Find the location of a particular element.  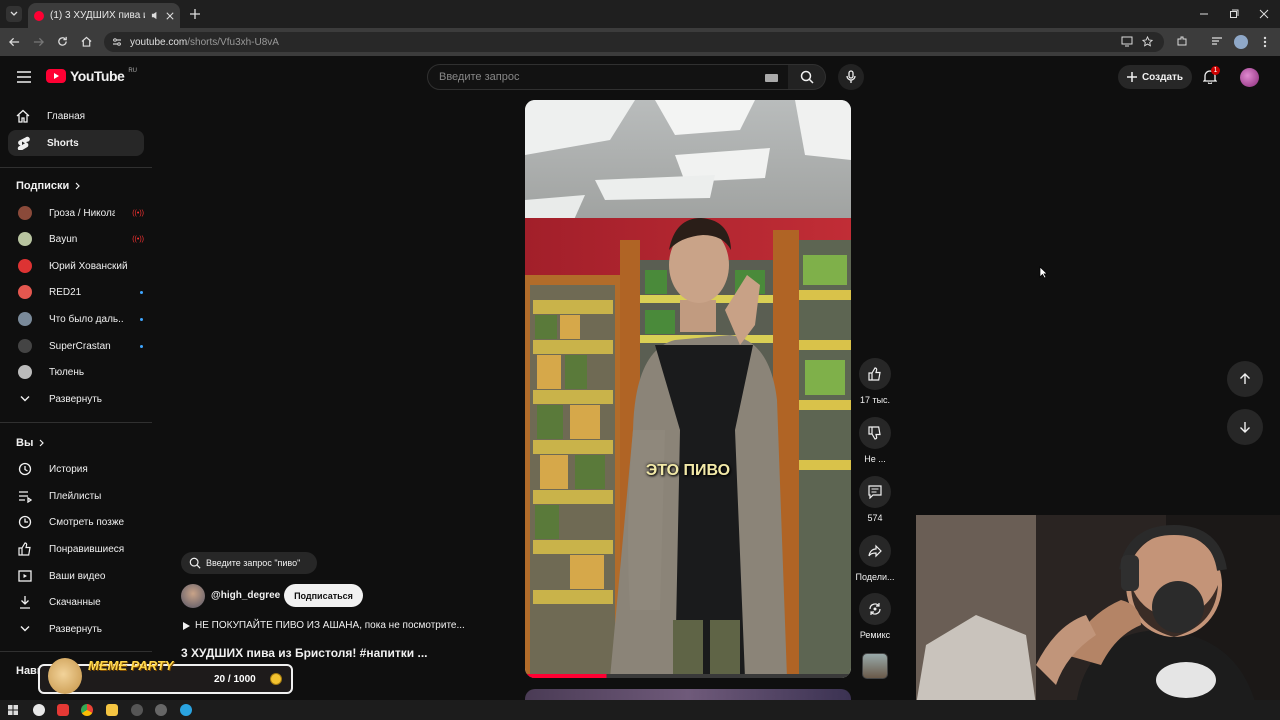

logo-text: YouTube is located at coordinates (97, 76).